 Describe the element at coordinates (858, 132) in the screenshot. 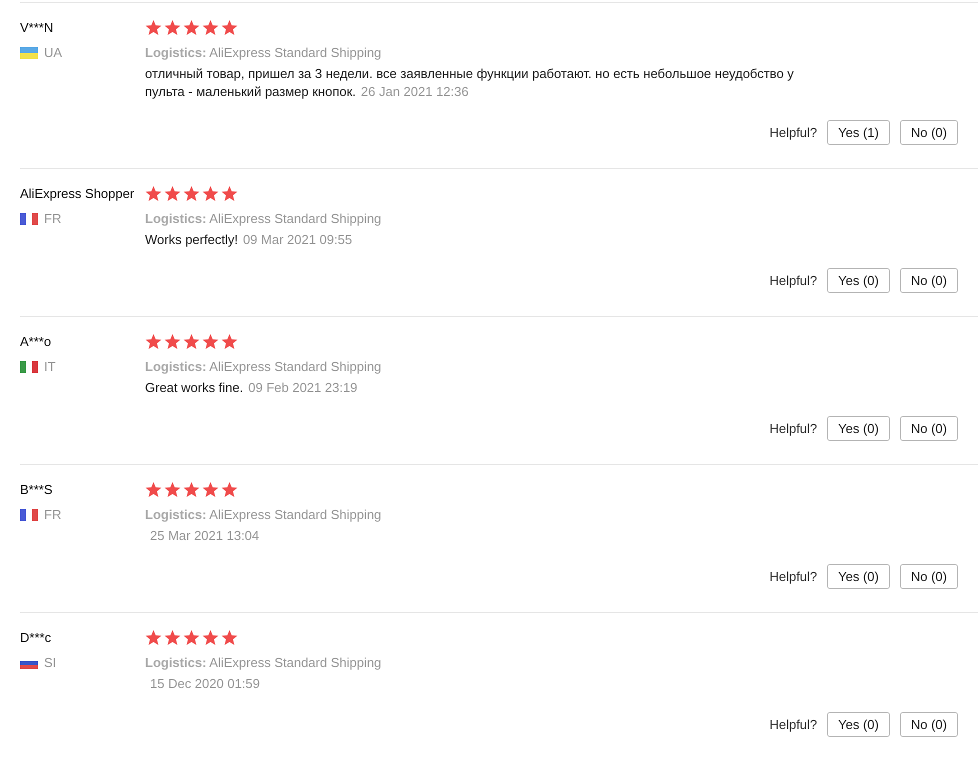

I see `yes-vote-button: Yes (1)` at that location.